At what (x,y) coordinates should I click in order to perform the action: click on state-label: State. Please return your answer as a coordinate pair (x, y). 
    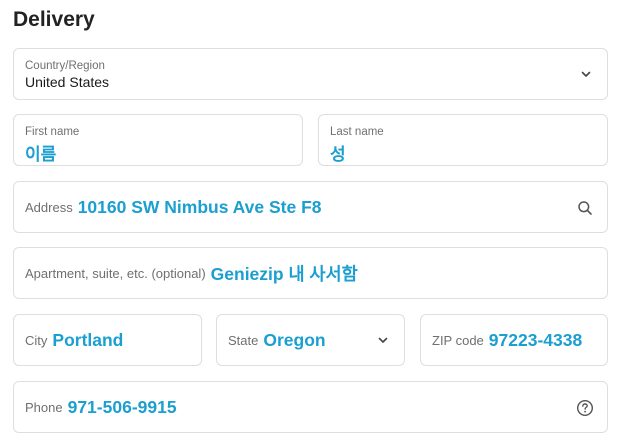
    Looking at the image, I should click on (243, 340).